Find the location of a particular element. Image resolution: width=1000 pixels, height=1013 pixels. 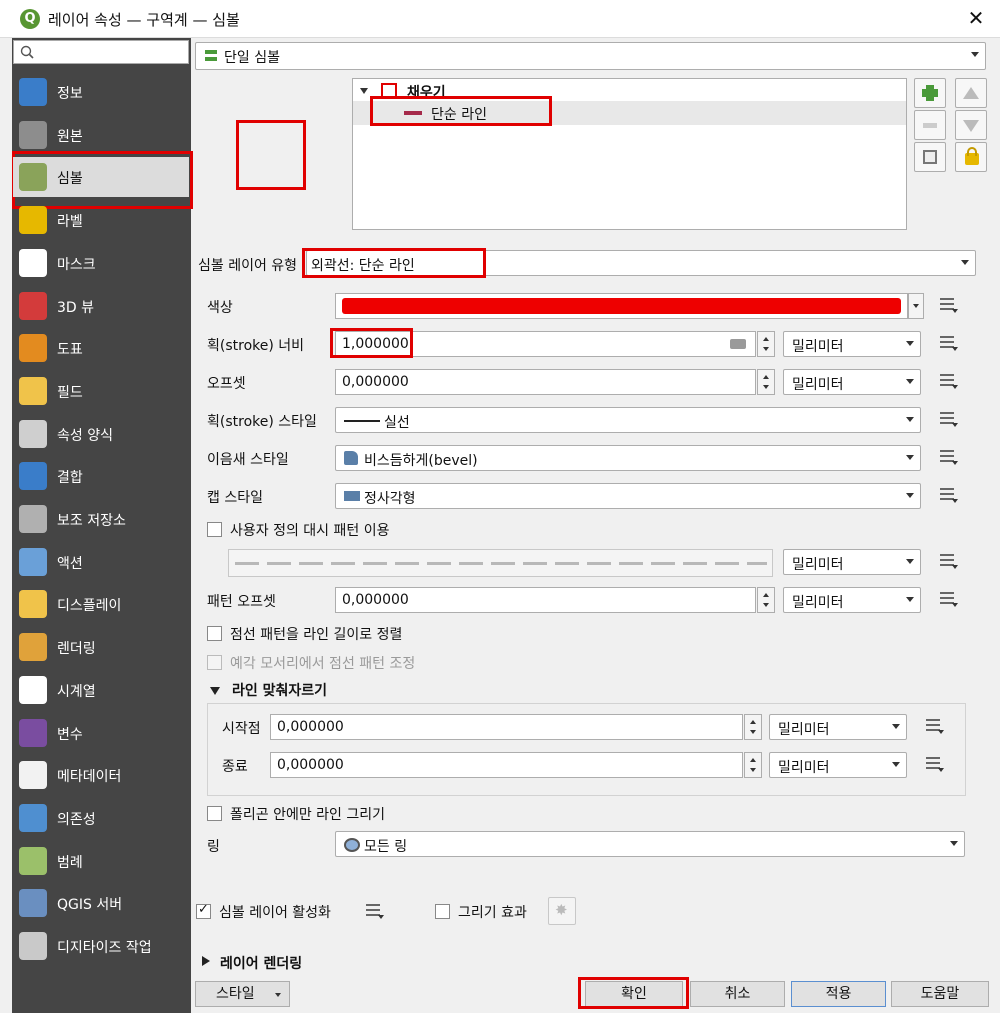

join-style-combo: 비스듬하게(bevel) is located at coordinates (628, 458).